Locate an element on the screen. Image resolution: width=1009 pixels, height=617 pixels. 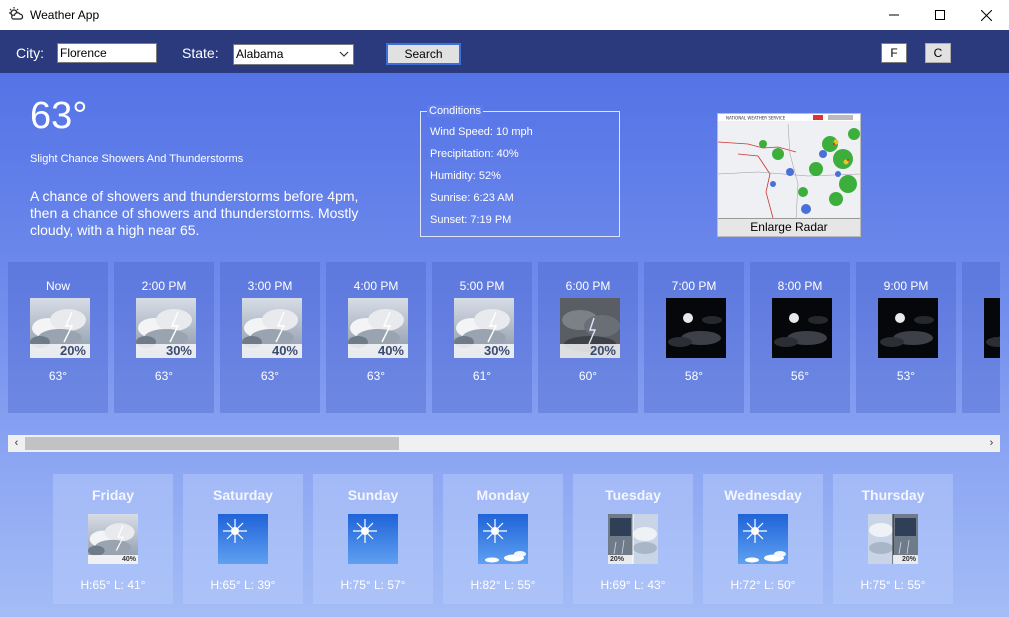
radar-header-text: NATIONAL WEATHER SERVICE is located at coordinates (756, 118).